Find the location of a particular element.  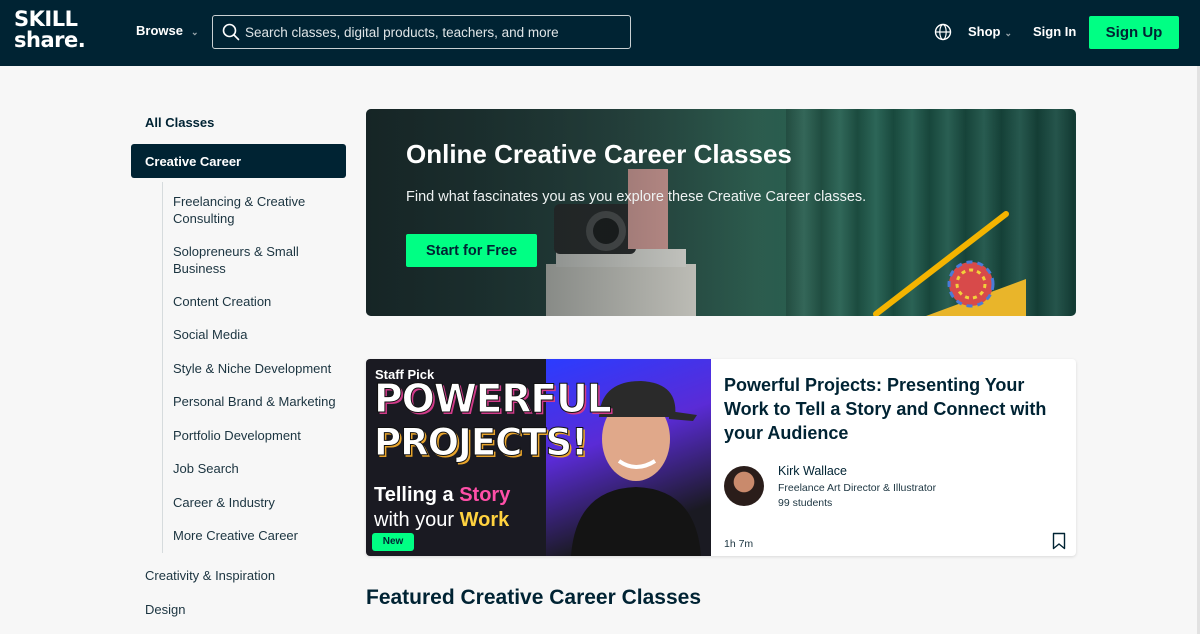

logo-line-1: SKILL is located at coordinates (46, 19).